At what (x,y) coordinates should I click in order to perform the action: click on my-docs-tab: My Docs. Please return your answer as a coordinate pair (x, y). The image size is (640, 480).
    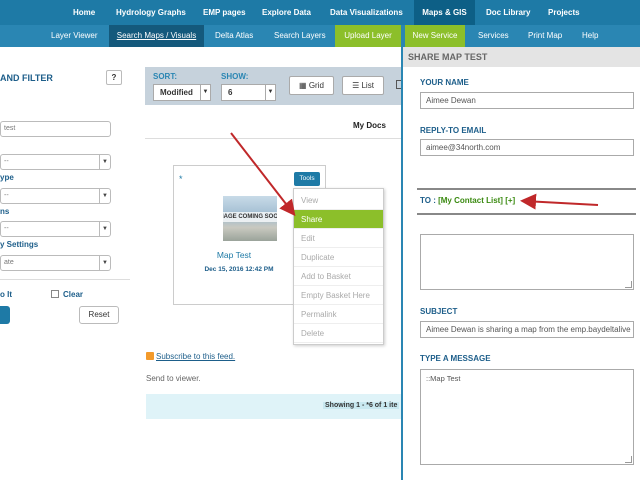
    Looking at the image, I should click on (369, 125).